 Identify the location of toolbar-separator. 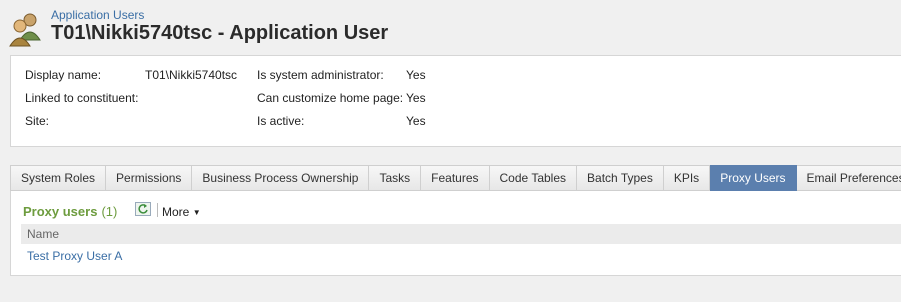
(157, 210).